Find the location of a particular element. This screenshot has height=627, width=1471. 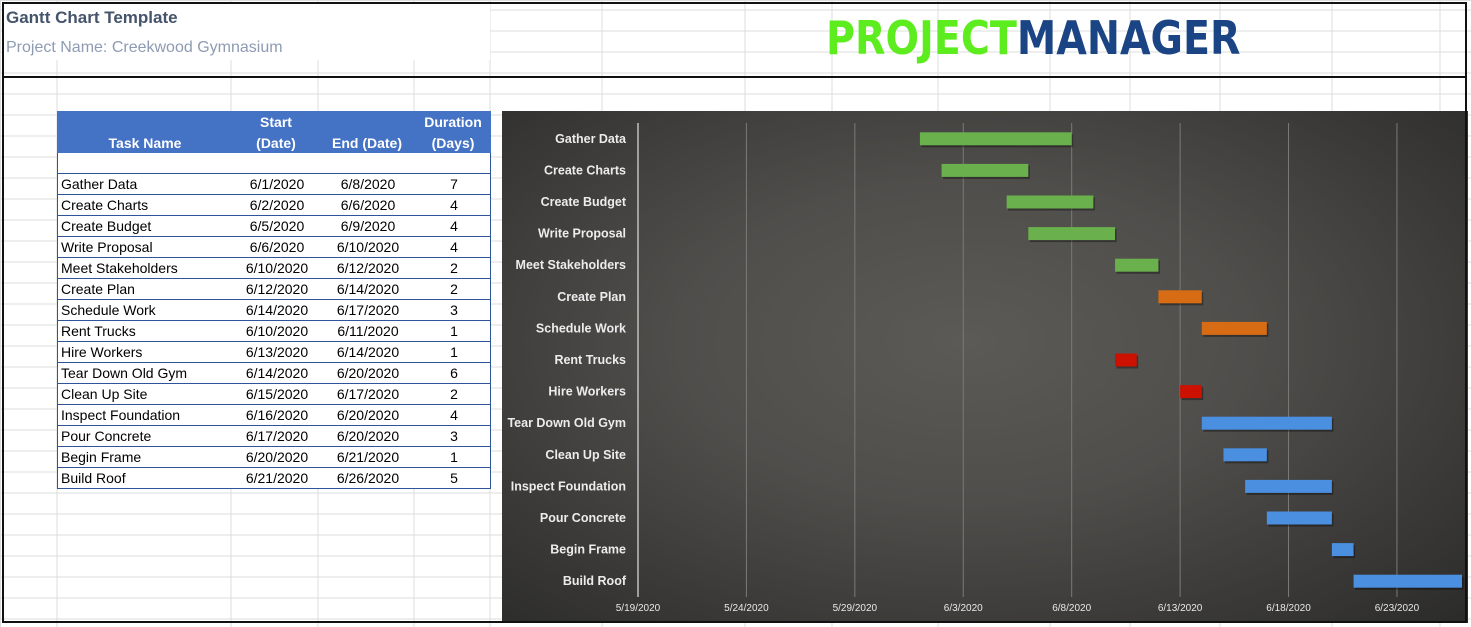

table-row: Create Charts 6/2/2020 6/6/2020 4 is located at coordinates (274, 205).